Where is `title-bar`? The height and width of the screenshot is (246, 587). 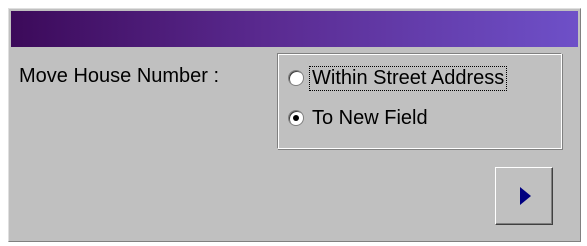 title-bar is located at coordinates (294, 29).